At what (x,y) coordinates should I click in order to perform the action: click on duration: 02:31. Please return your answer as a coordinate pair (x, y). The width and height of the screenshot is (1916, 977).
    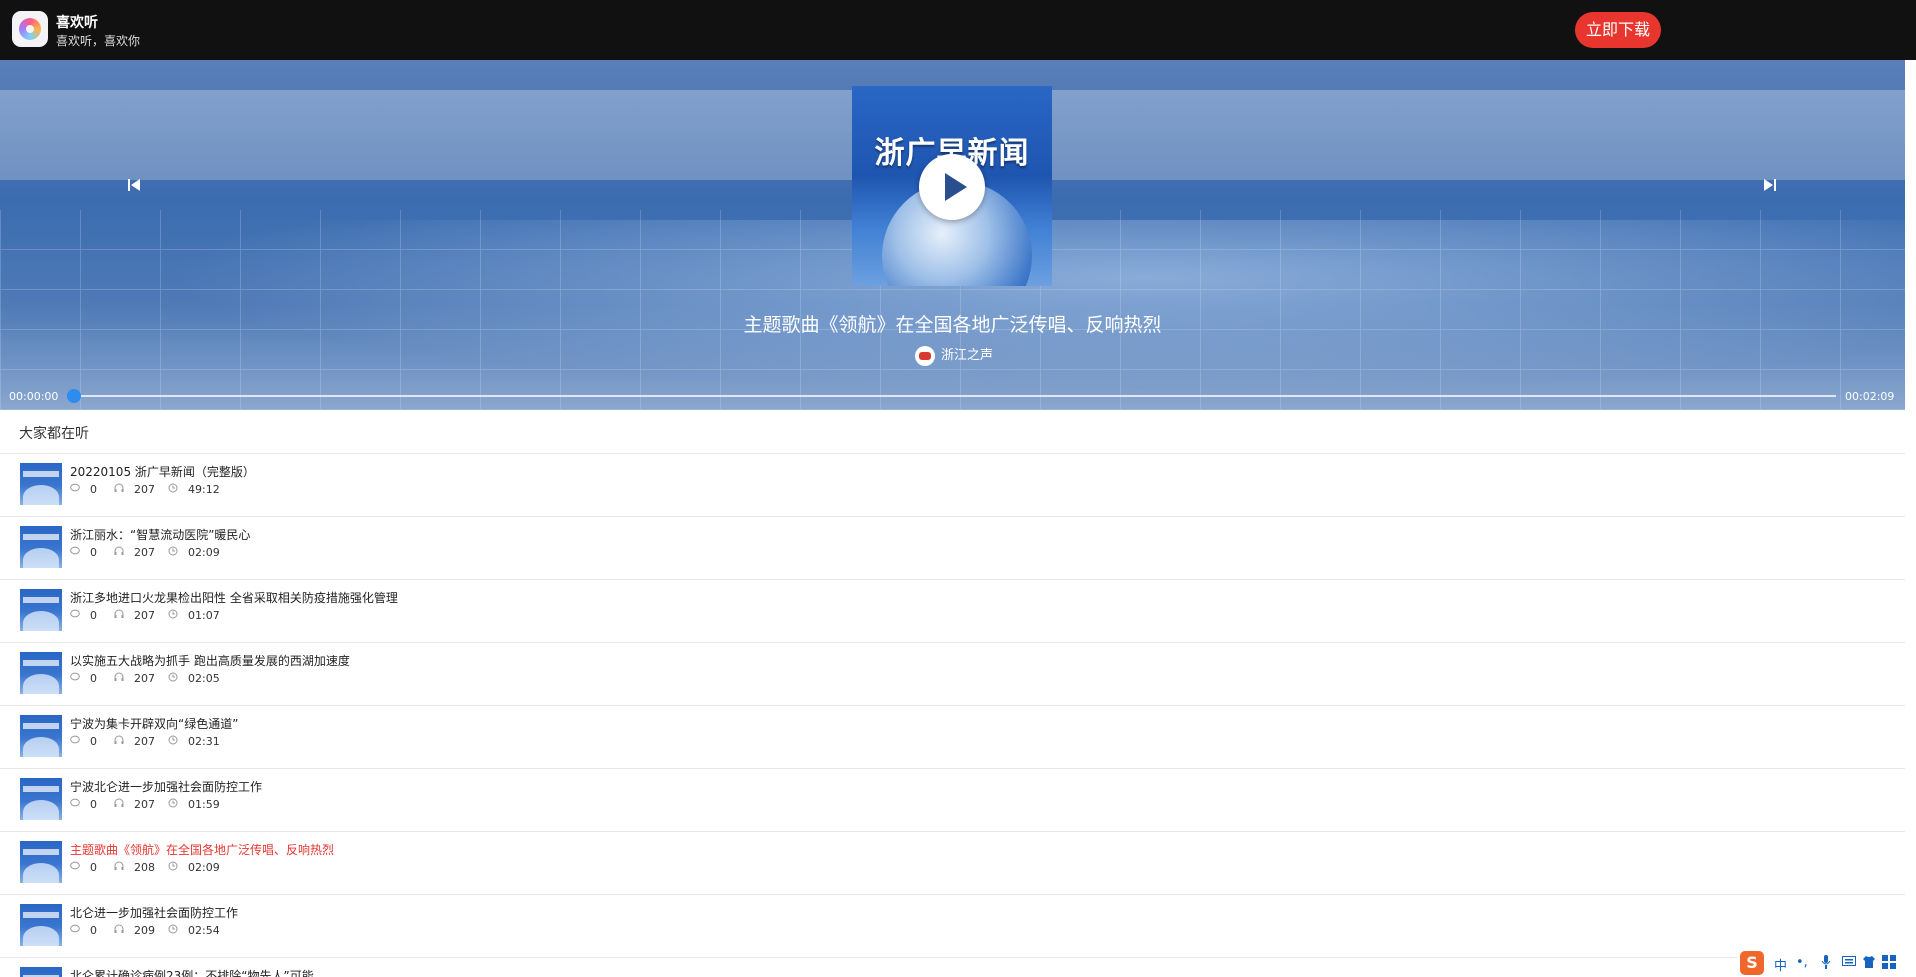
    Looking at the image, I should click on (194, 742).